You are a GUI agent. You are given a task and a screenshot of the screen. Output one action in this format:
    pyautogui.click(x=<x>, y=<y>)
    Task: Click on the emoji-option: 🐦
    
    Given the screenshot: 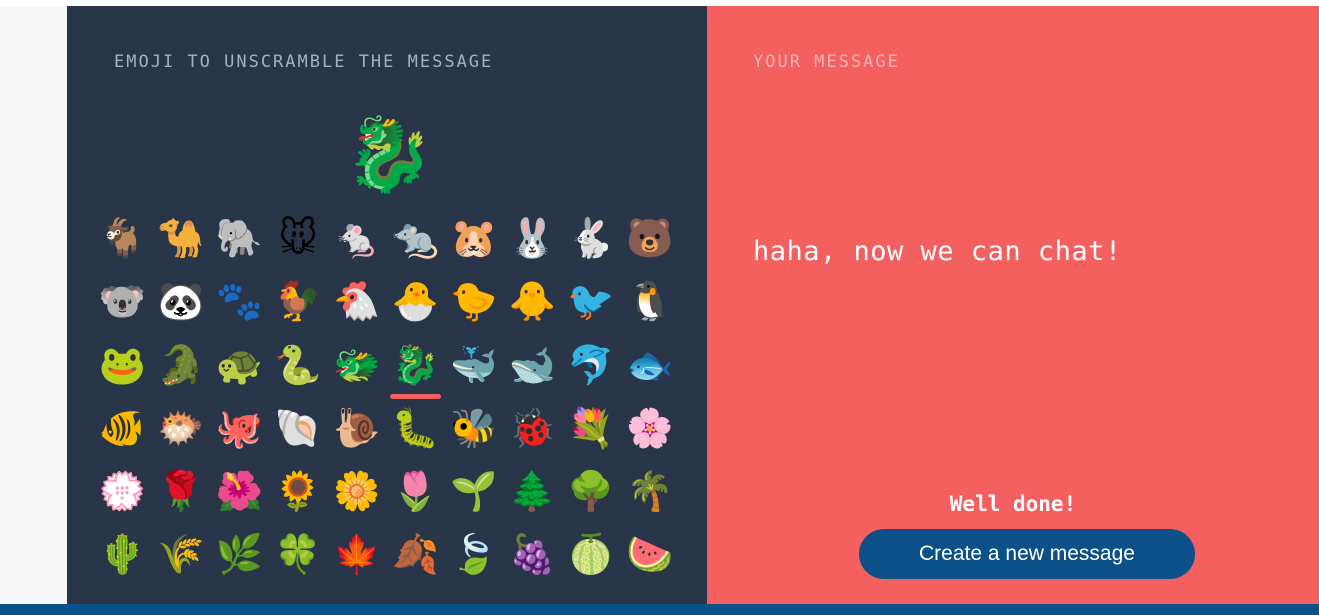 What is the action you would take?
    pyautogui.click(x=591, y=308)
    